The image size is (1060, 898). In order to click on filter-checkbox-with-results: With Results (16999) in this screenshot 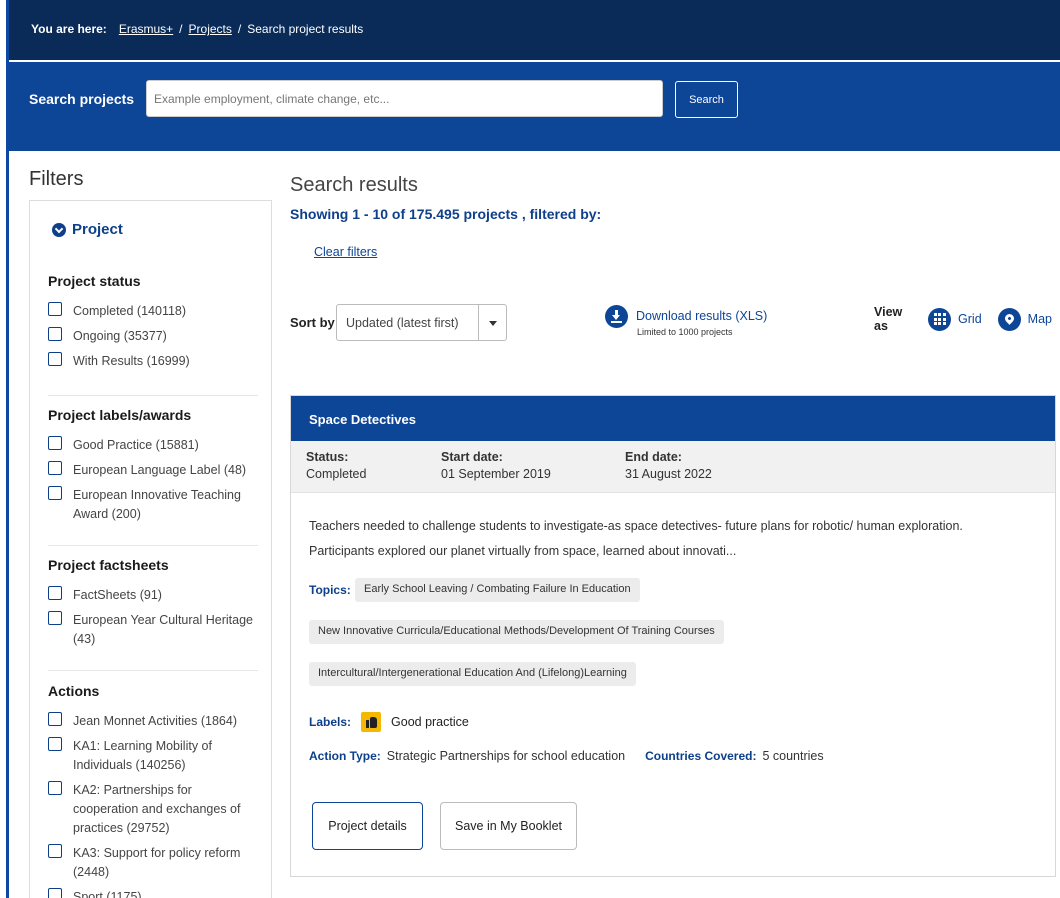, I will do `click(153, 361)`.